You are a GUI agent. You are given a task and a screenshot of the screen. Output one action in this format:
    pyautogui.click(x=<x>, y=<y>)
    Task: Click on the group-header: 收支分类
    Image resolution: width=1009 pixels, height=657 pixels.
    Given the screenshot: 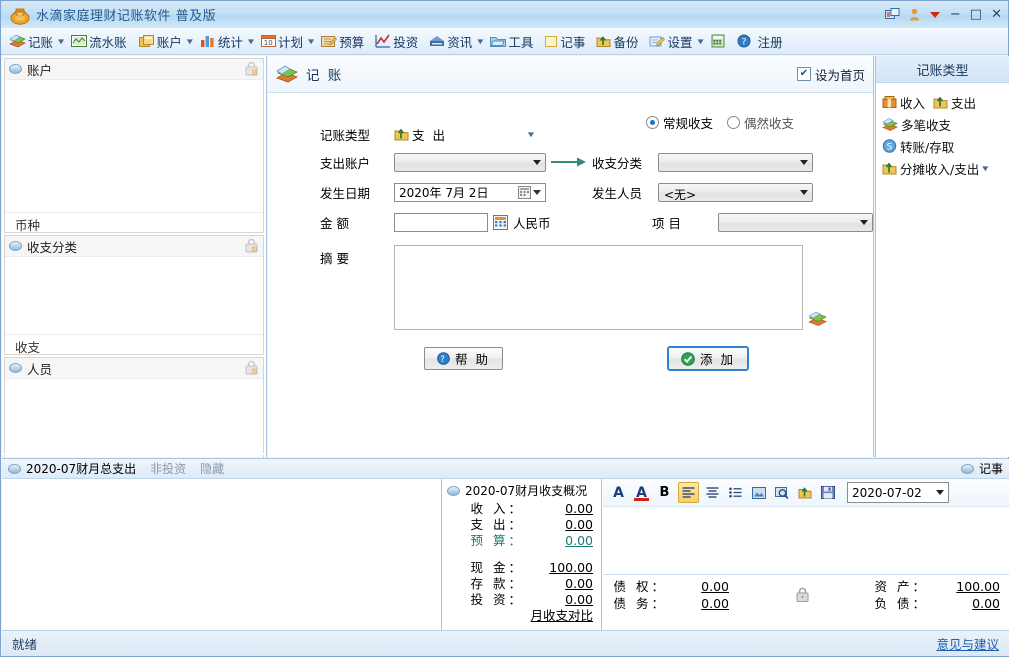 What is the action you would take?
    pyautogui.click(x=134, y=246)
    